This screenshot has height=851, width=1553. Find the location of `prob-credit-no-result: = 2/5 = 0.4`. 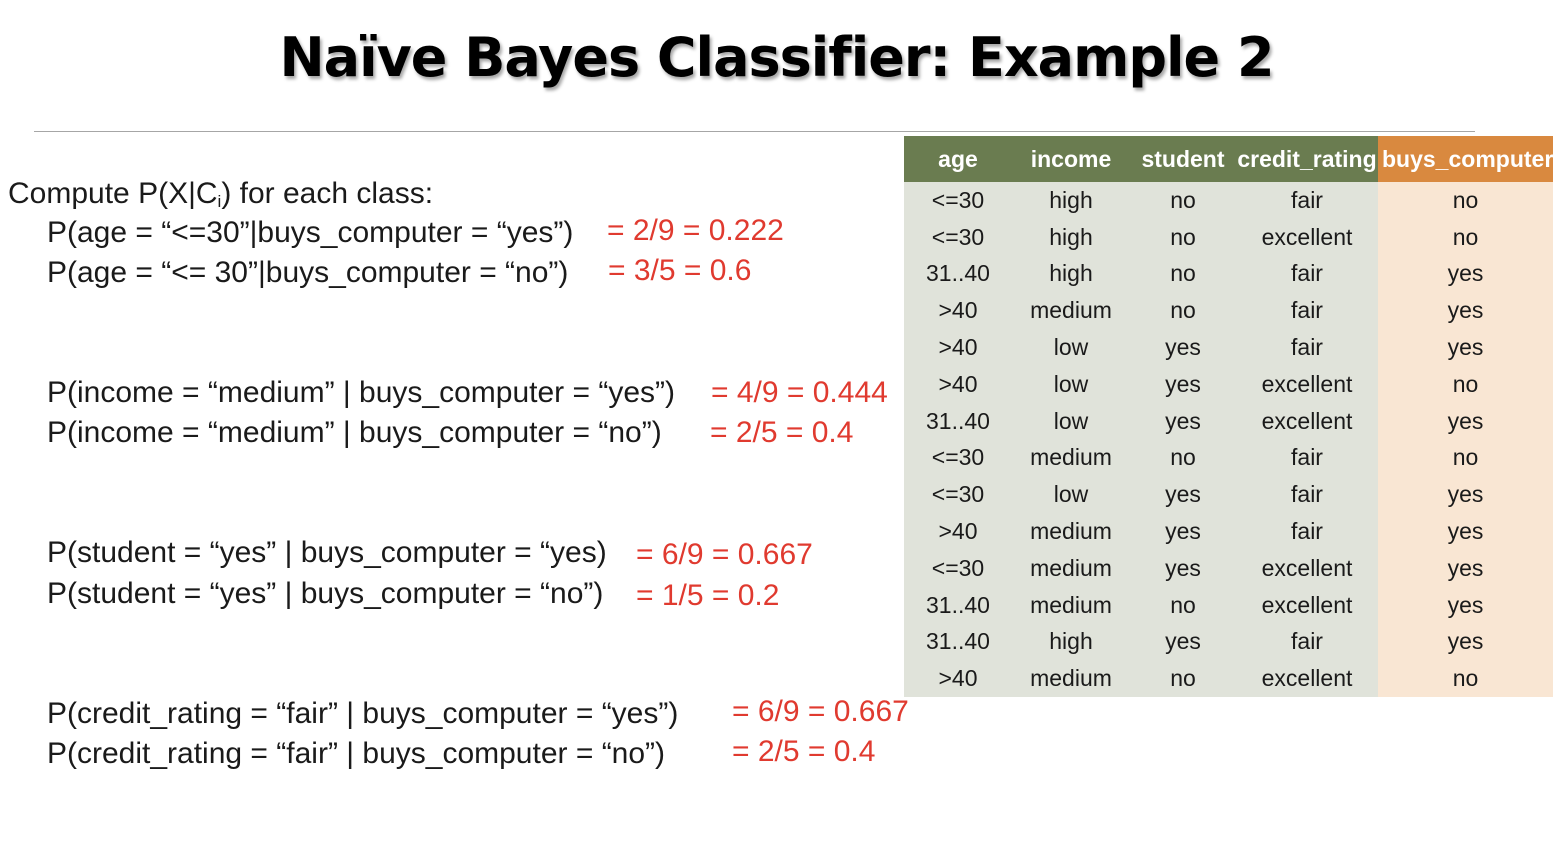

prob-credit-no-result: = 2/5 = 0.4 is located at coordinates (804, 751).